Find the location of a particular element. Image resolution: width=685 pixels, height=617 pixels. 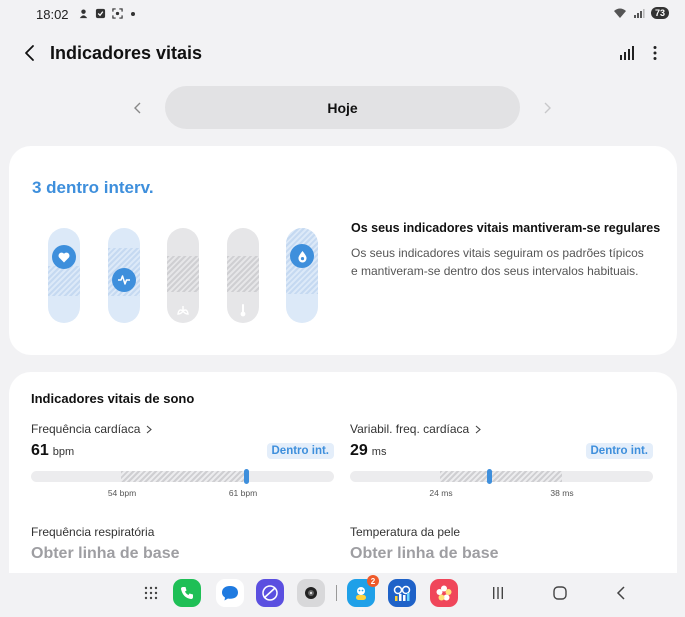

heart-rate-indicator is located at coordinates (124, 275).